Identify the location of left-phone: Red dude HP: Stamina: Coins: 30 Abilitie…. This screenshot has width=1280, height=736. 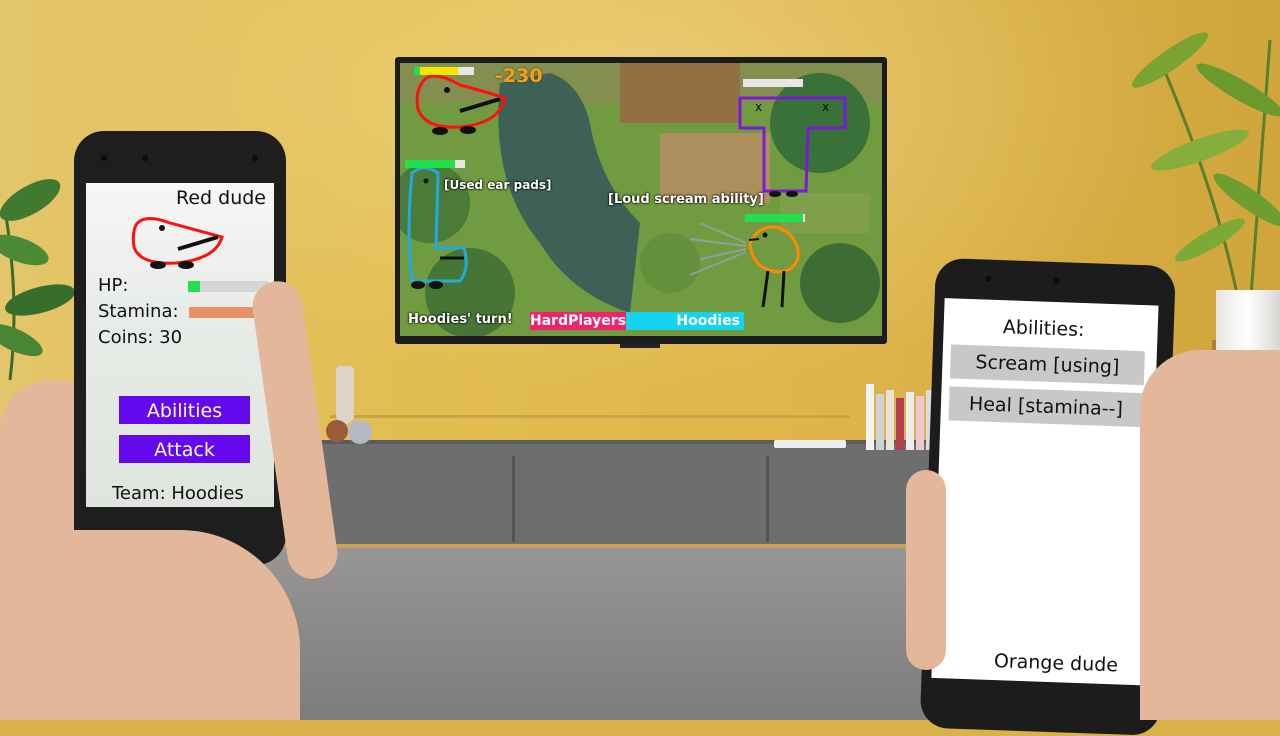
(180, 348).